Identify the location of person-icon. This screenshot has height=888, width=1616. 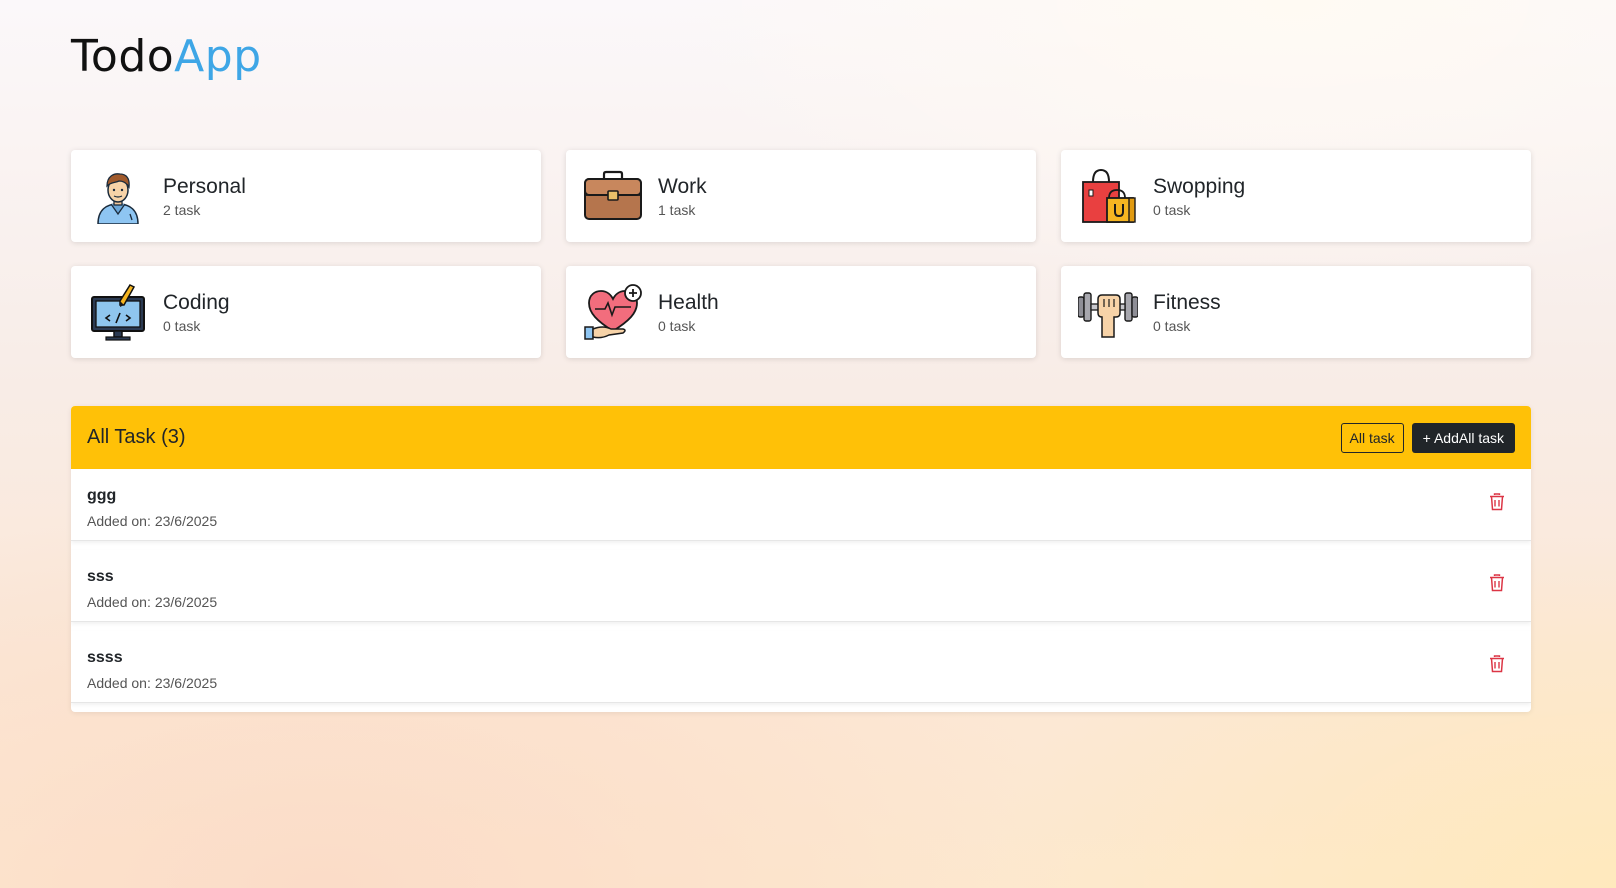
(118, 196).